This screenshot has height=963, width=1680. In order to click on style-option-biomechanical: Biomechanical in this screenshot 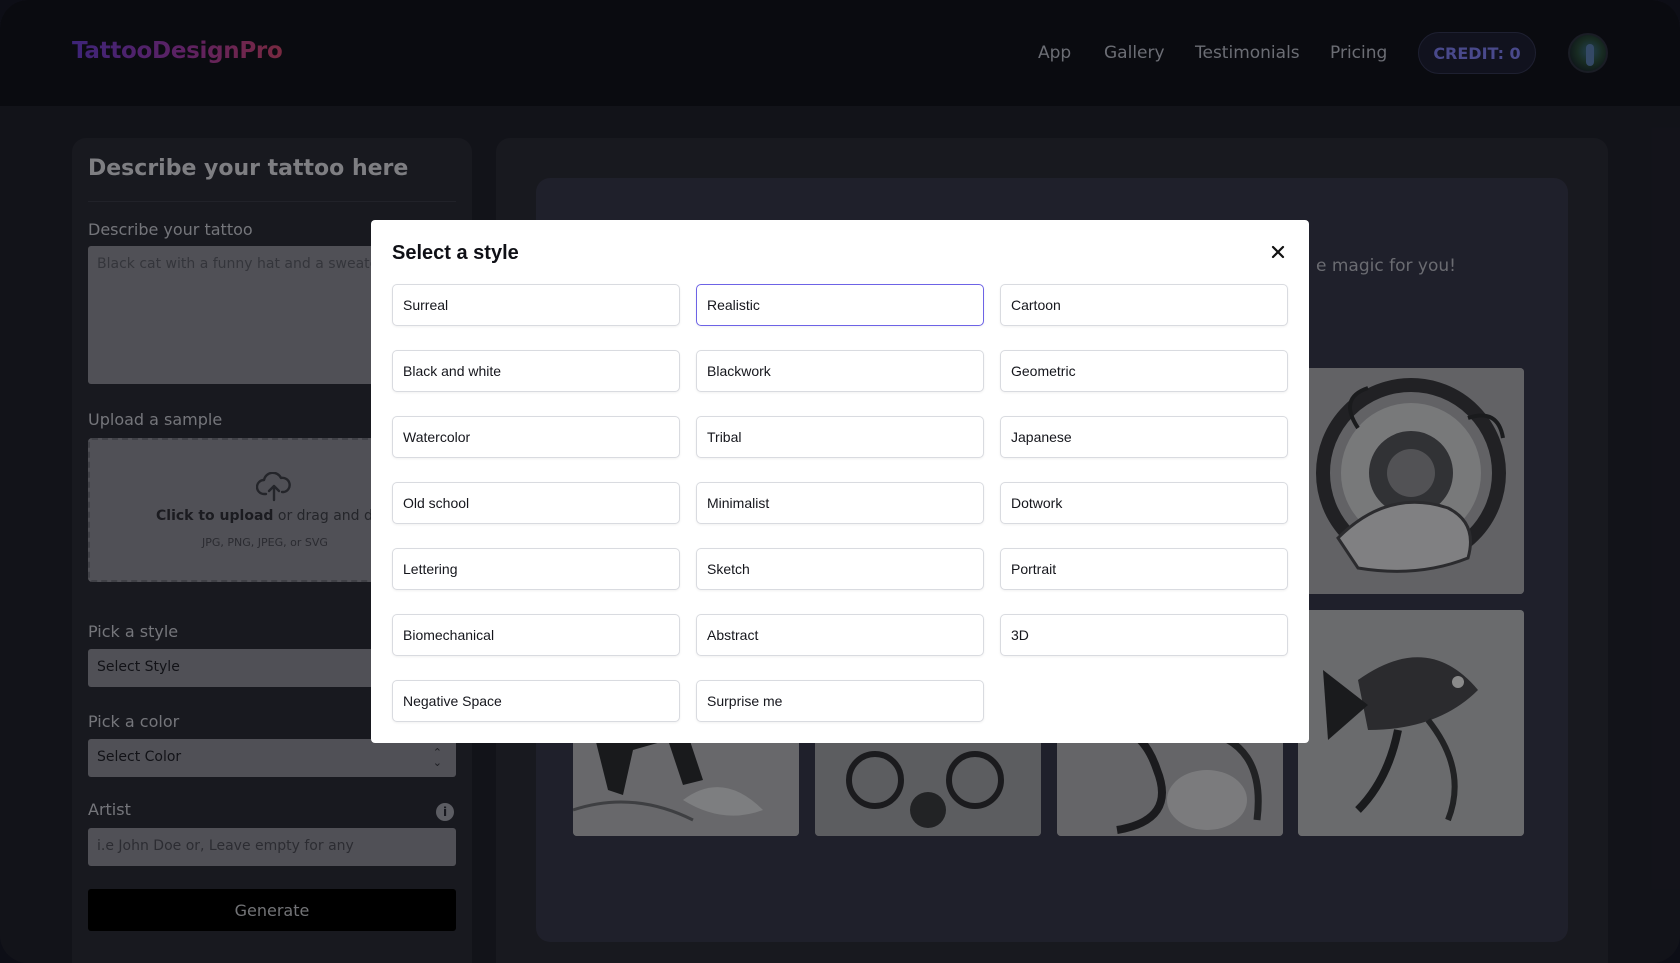, I will do `click(536, 635)`.